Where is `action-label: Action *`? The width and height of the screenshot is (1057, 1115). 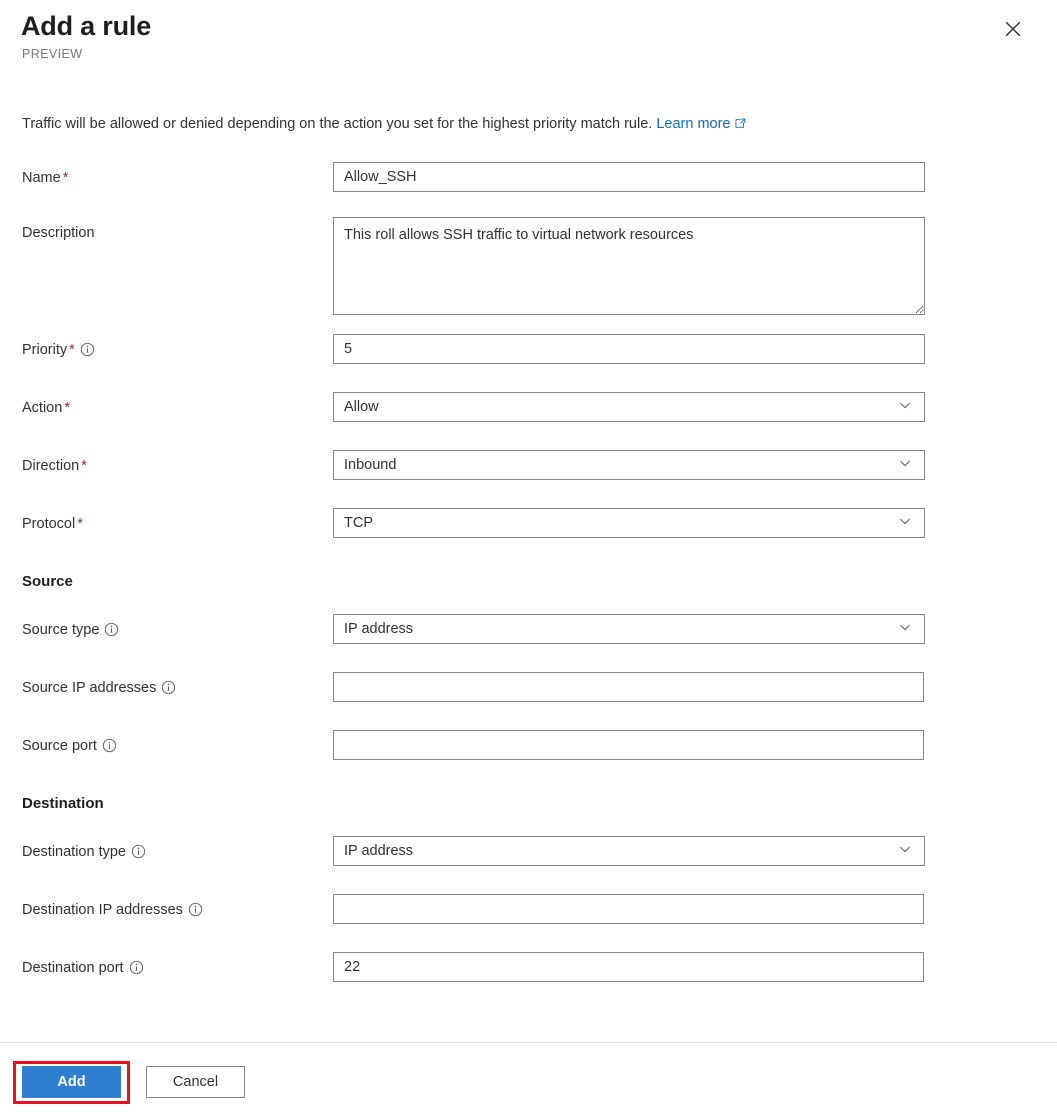
action-label: Action * is located at coordinates (46, 408).